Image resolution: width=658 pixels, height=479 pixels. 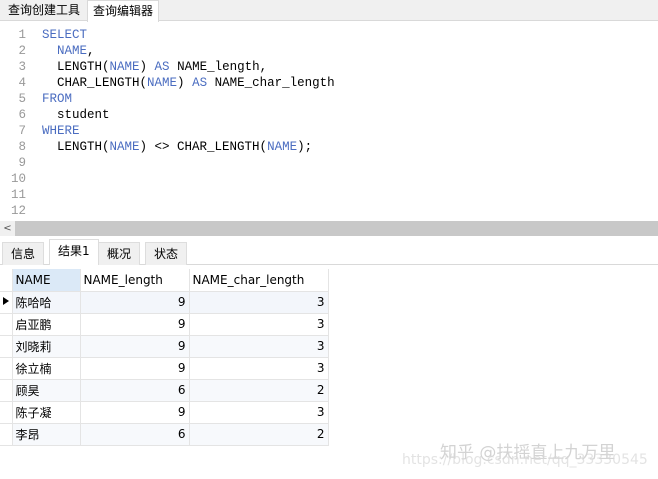 I want to click on current-row-arrow-icon, so click(x=6, y=302).